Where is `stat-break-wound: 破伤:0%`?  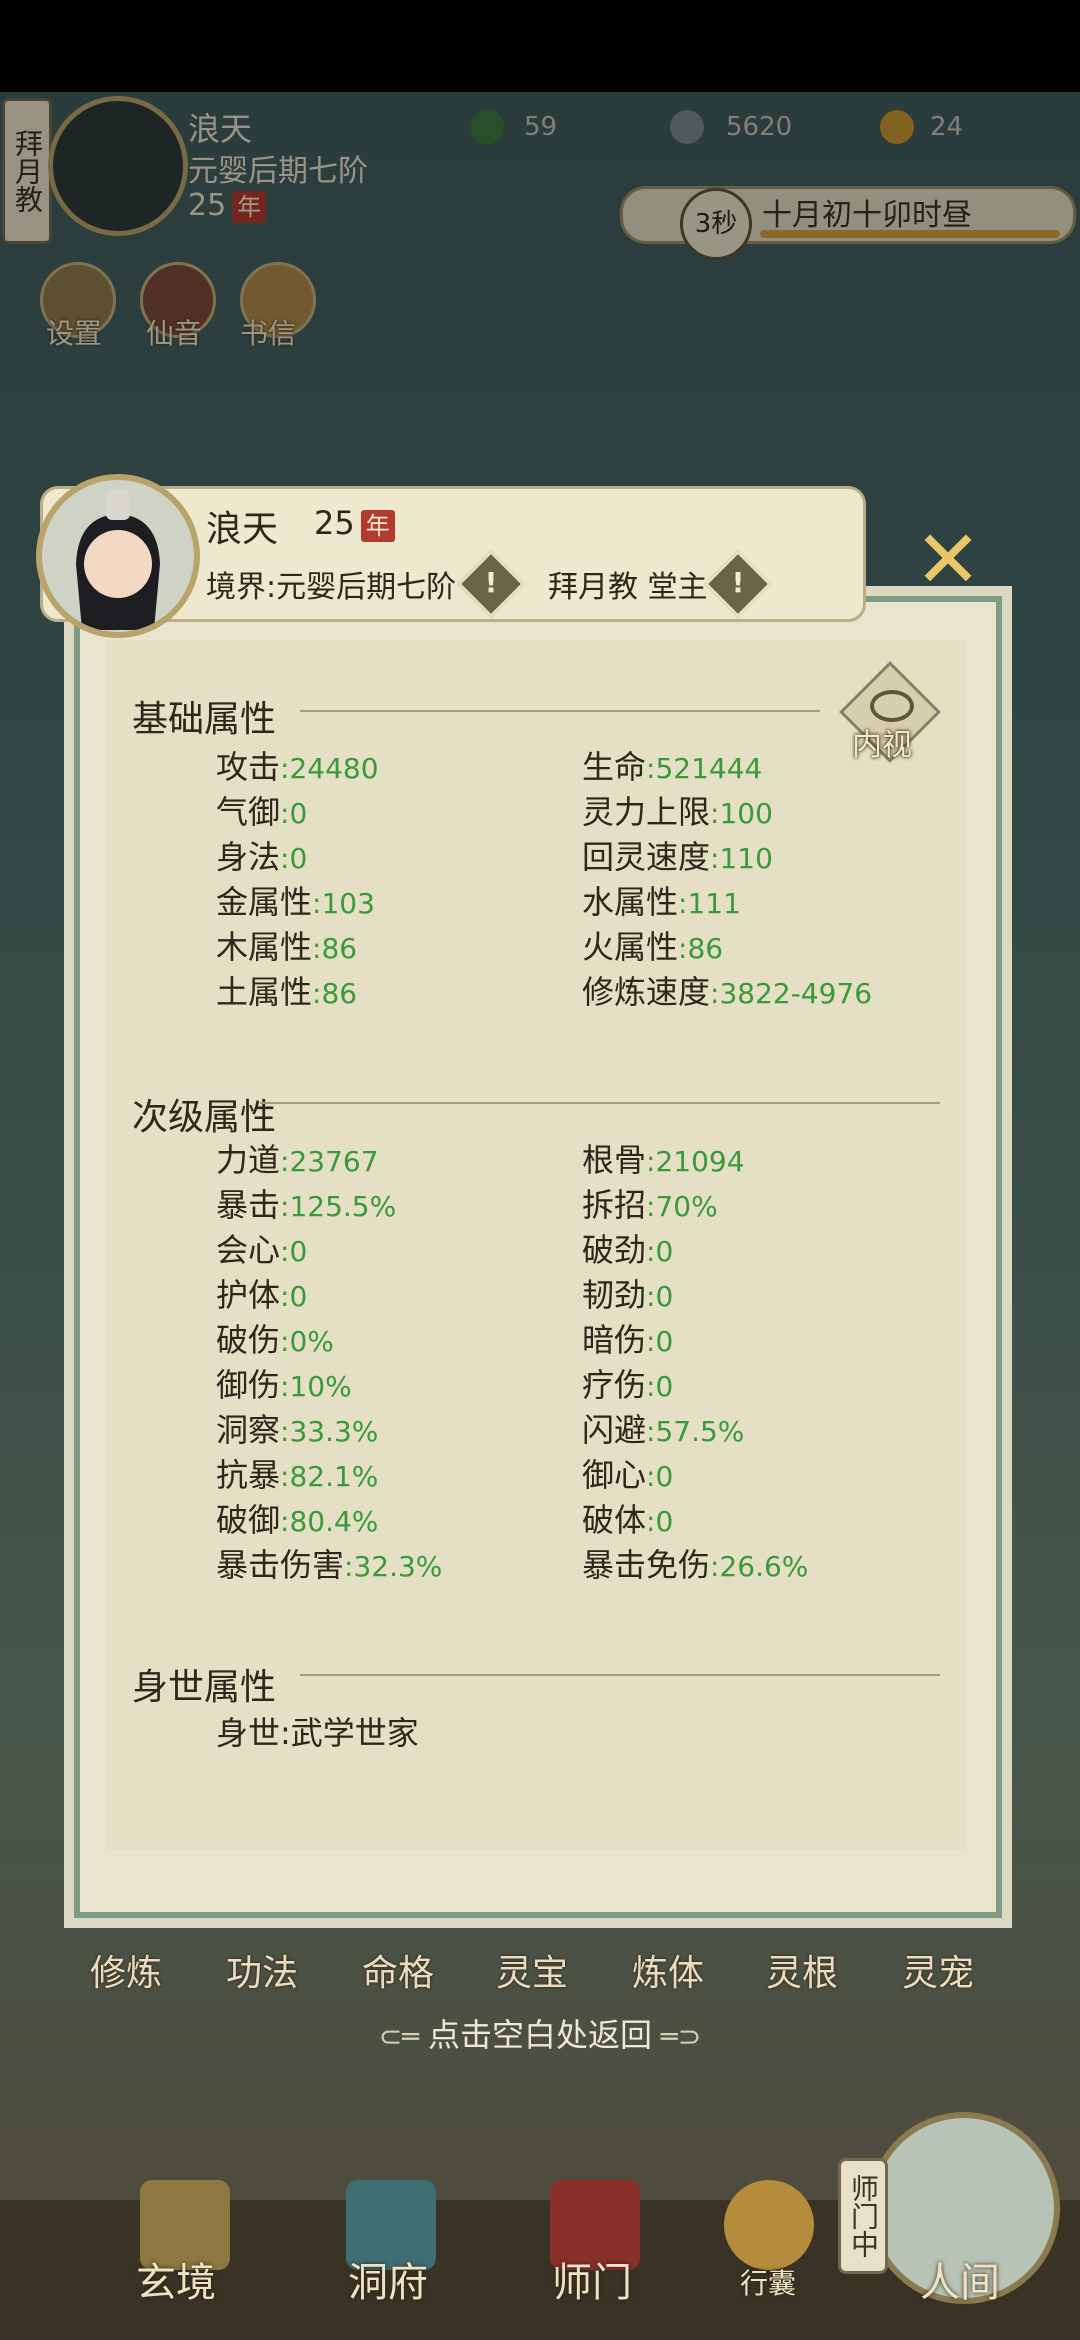 stat-break-wound: 破伤:0% is located at coordinates (275, 1340).